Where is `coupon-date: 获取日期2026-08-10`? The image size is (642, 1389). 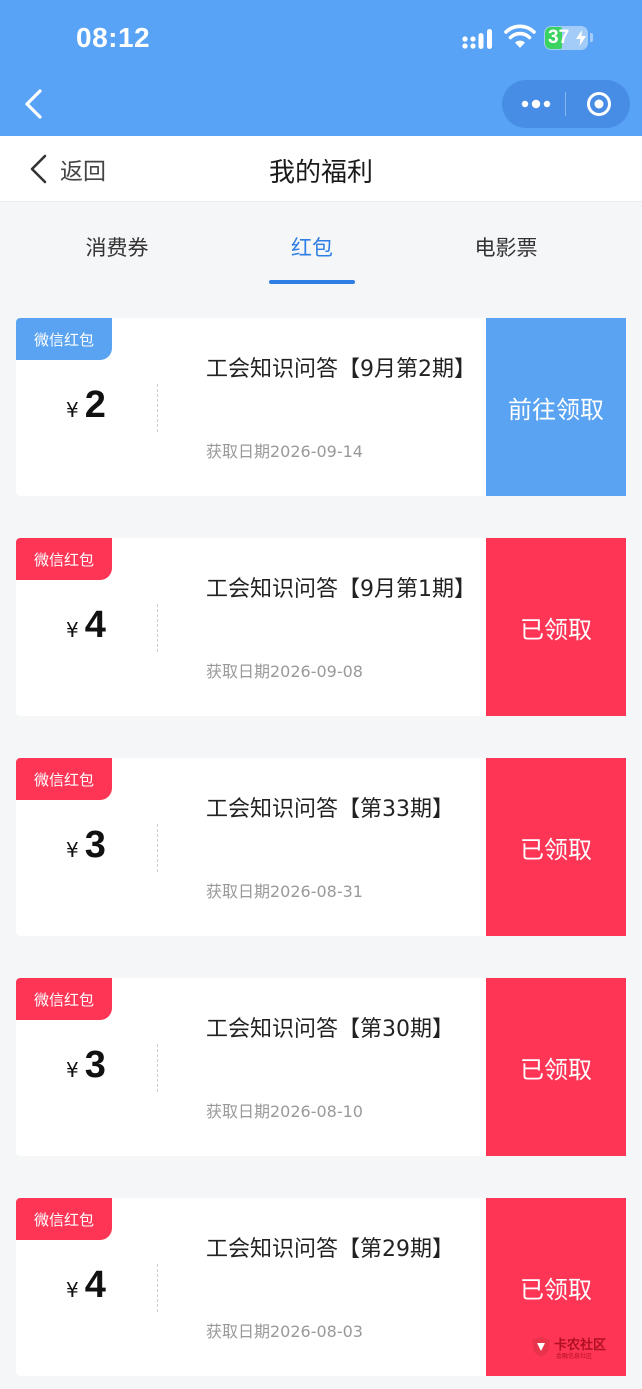 coupon-date: 获取日期2026-08-10 is located at coordinates (284, 1111).